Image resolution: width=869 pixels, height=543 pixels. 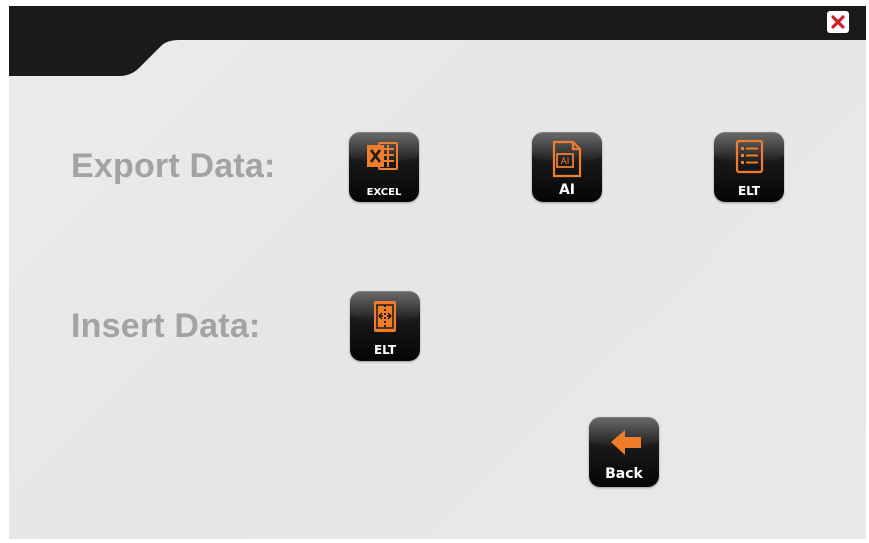 I want to click on close-icon, so click(x=838, y=22).